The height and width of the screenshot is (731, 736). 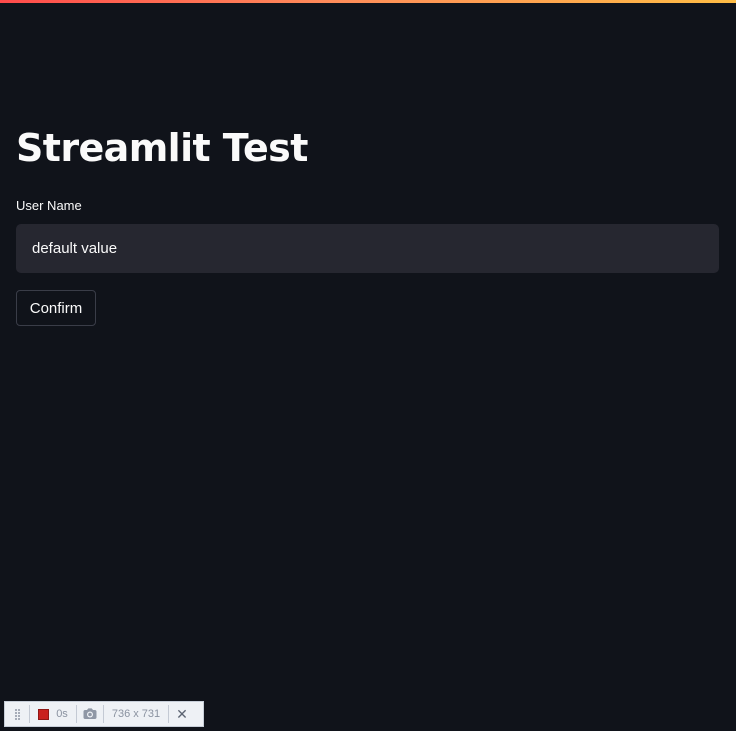 I want to click on screenshot-button, so click(x=90, y=714).